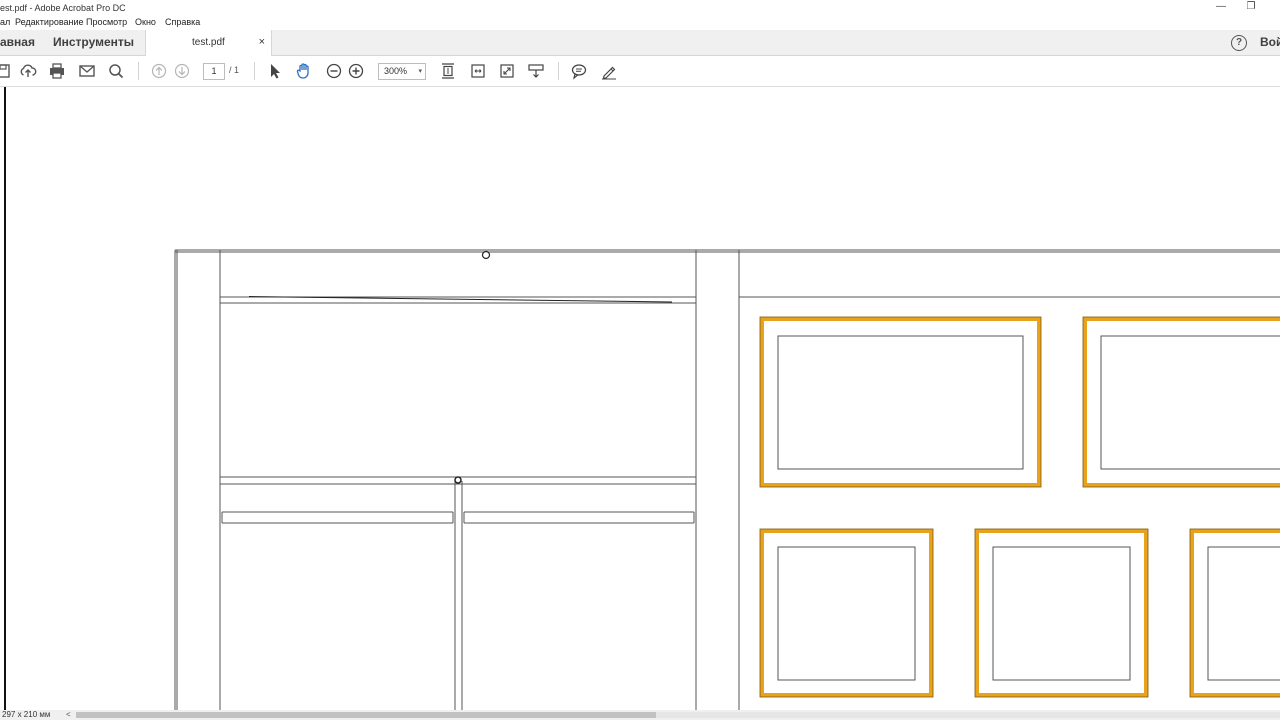 This screenshot has height=720, width=1280. What do you see at coordinates (87, 71) in the screenshot?
I see `email-icon` at bounding box center [87, 71].